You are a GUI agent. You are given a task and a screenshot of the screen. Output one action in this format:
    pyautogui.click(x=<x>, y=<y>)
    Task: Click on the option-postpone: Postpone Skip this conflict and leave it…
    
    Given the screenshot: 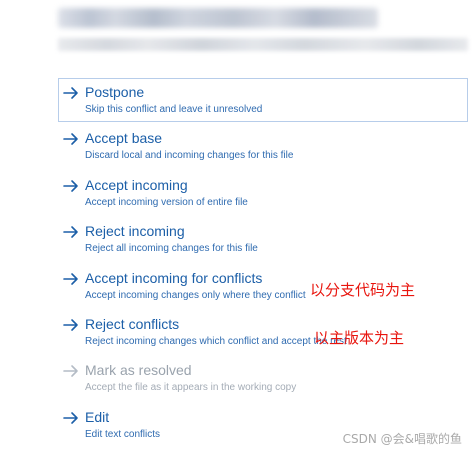 What is the action you would take?
    pyautogui.click(x=263, y=100)
    